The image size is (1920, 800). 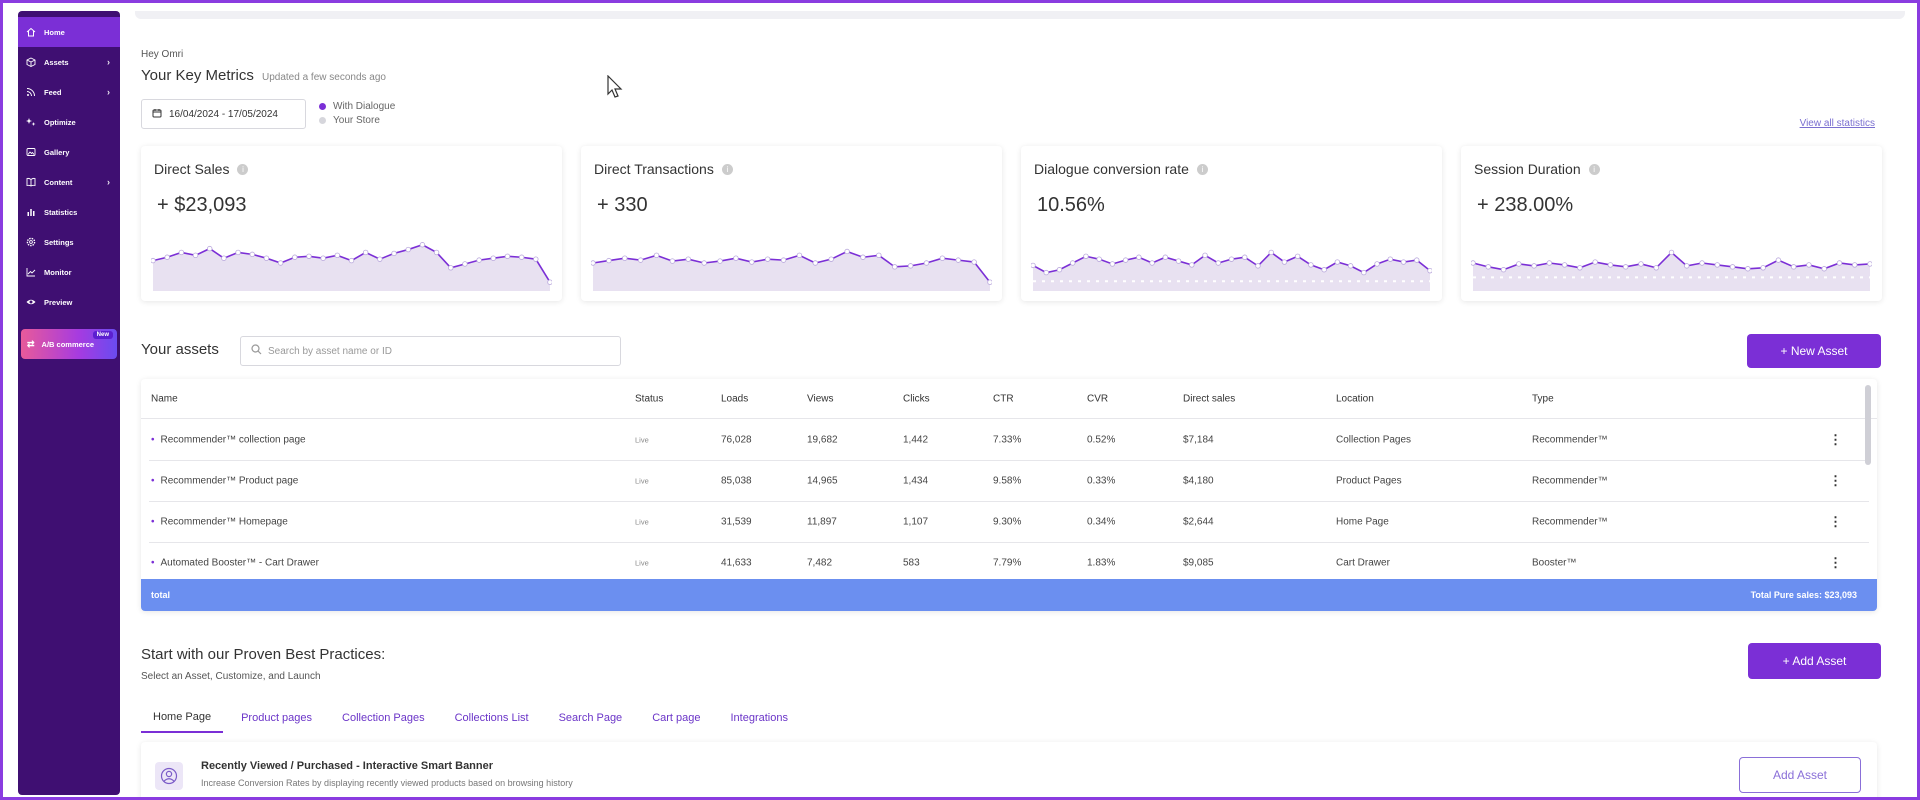 I want to click on column-header-name: Name, so click(x=164, y=398).